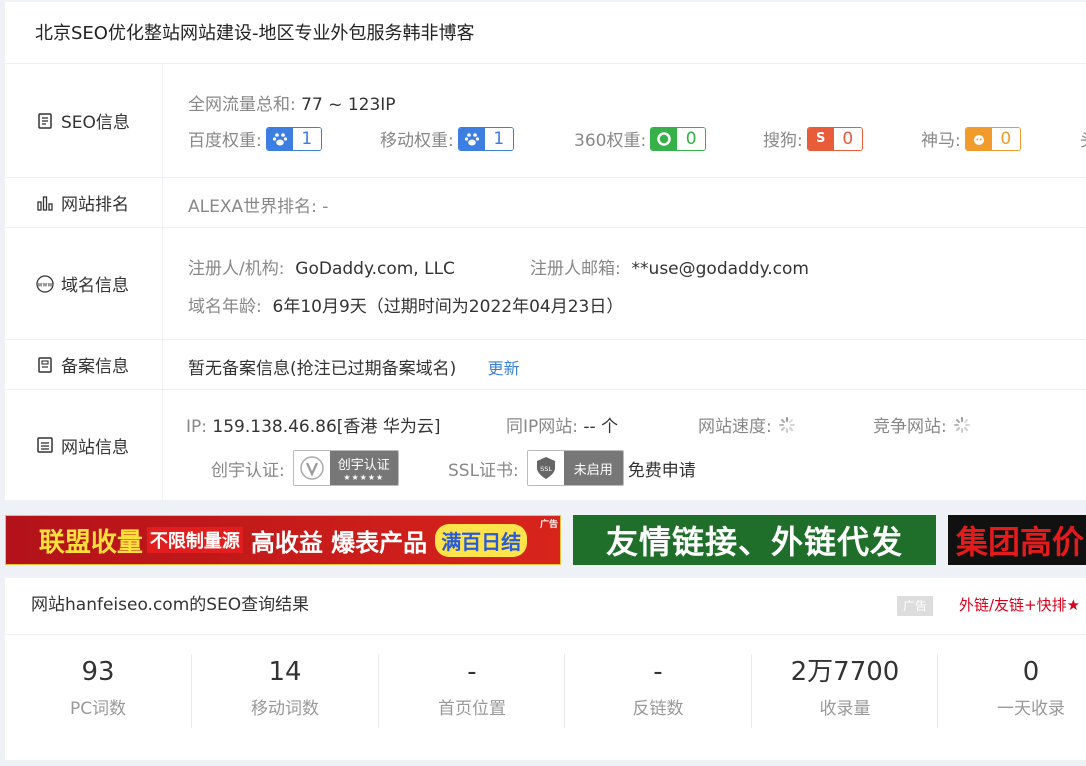 This screenshot has width=1086, height=766. Describe the element at coordinates (691, 138) in the screenshot. I see `360-weight-value: 0` at that location.